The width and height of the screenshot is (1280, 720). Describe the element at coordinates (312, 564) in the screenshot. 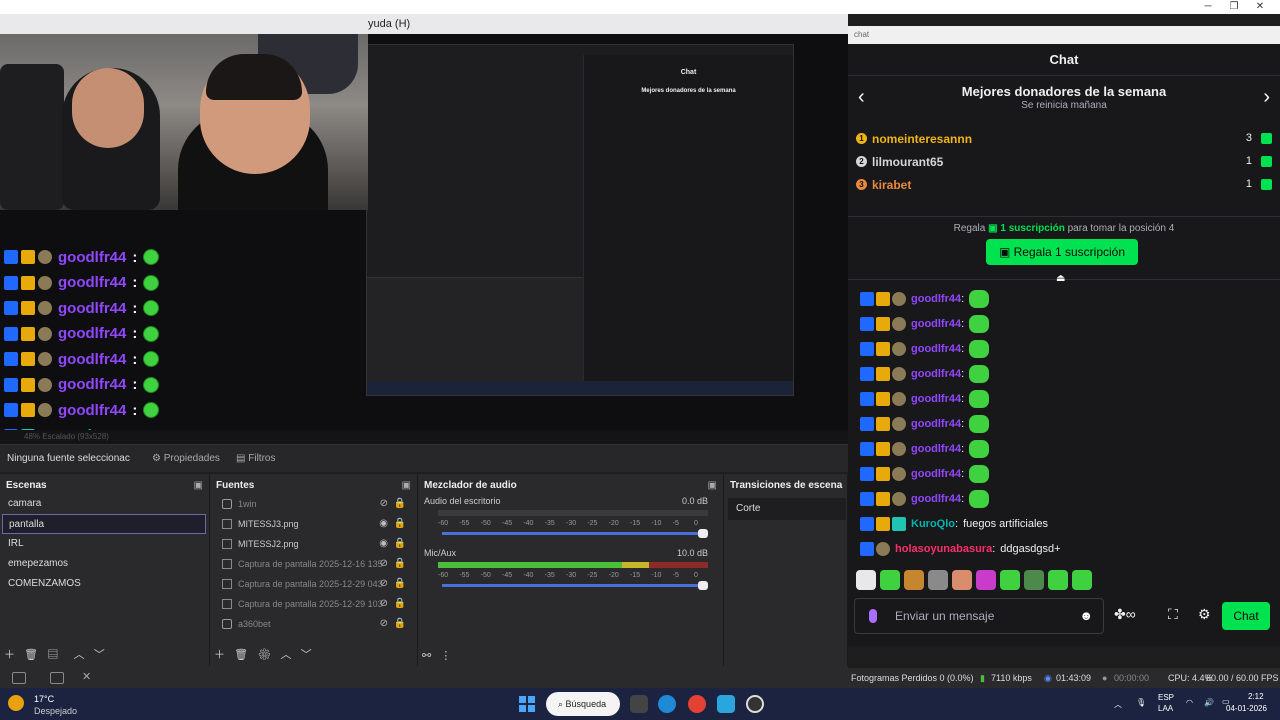

I see `source-item: Captura de pantalla 2025-12-16 135 ⊘ 🔒` at that location.